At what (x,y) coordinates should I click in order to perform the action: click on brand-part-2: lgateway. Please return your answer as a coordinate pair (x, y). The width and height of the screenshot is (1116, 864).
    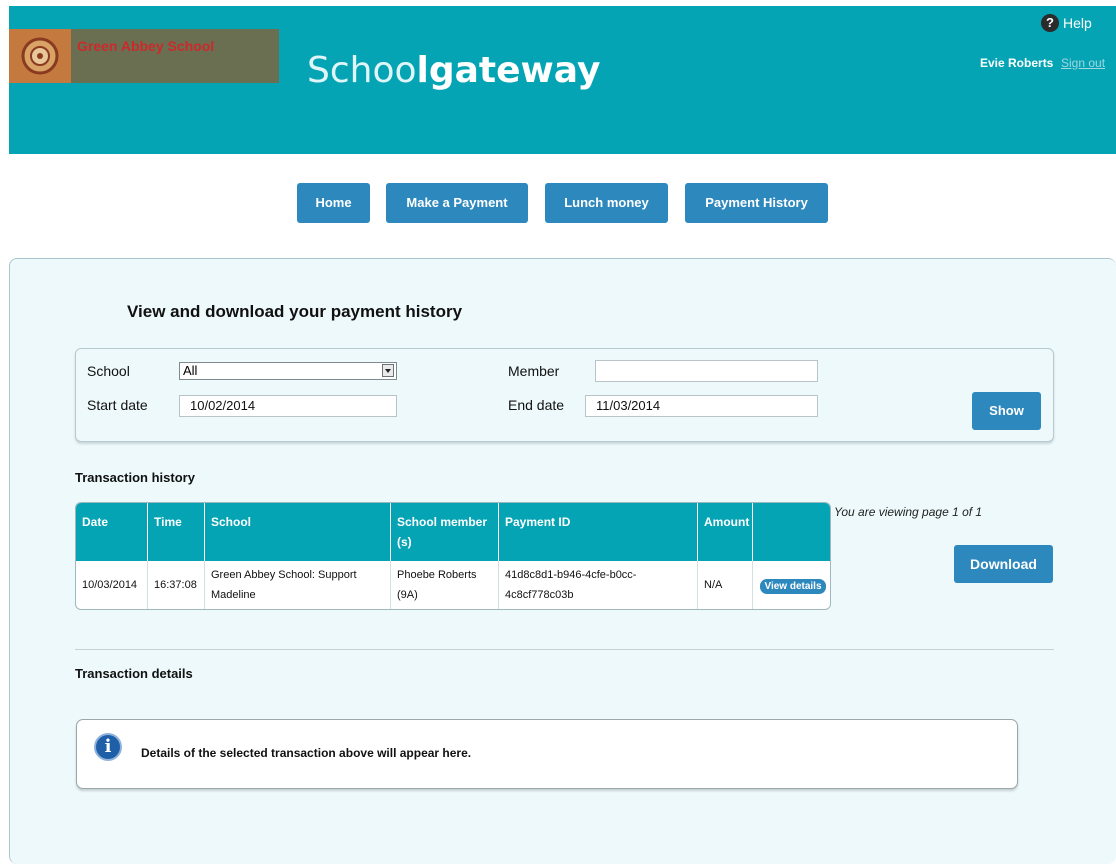
    Looking at the image, I should click on (508, 70).